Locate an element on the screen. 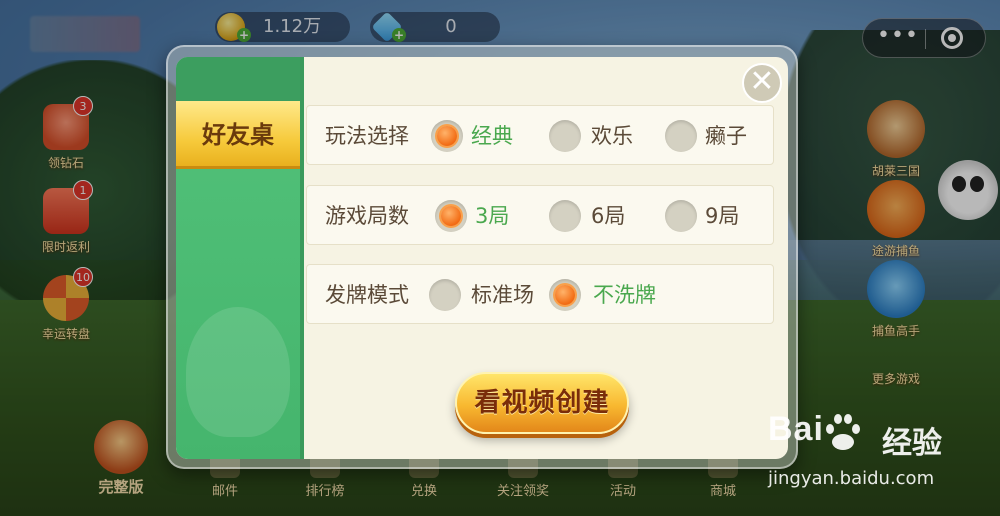  option-laizi: 癞子 is located at coordinates (716, 136).